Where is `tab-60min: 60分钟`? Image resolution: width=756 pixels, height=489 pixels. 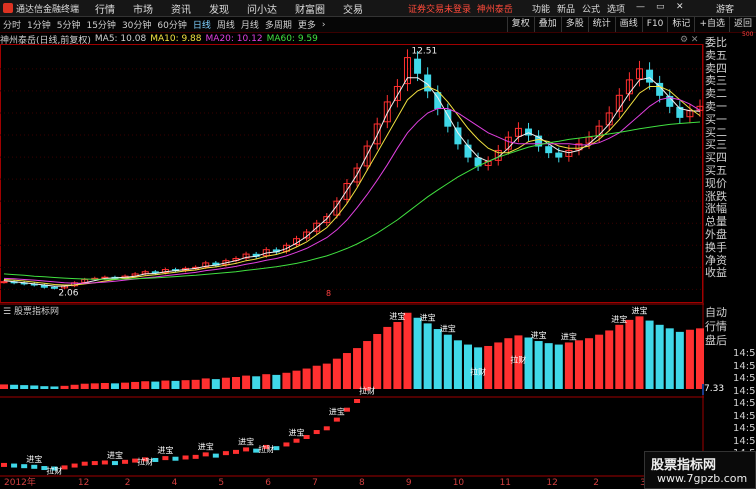
tab-60min: 60分钟 is located at coordinates (171, 24).